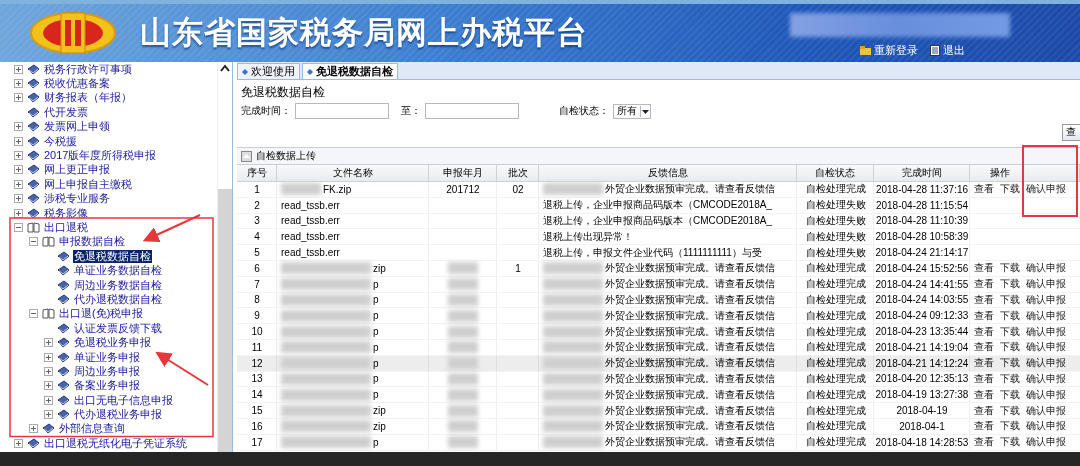 The width and height of the screenshot is (1080, 466). I want to click on tree-item: 网上更正申报, so click(77, 170).